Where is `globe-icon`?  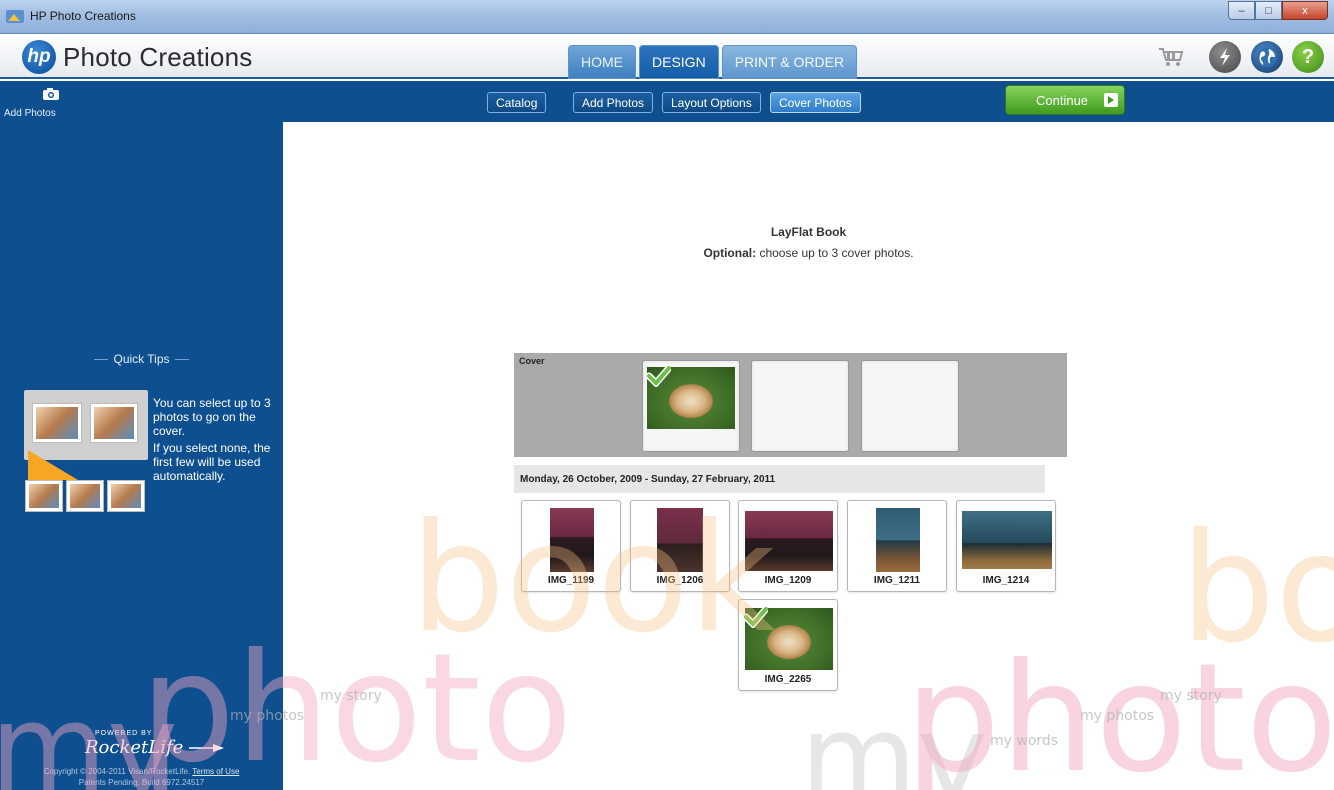
globe-icon is located at coordinates (1267, 57).